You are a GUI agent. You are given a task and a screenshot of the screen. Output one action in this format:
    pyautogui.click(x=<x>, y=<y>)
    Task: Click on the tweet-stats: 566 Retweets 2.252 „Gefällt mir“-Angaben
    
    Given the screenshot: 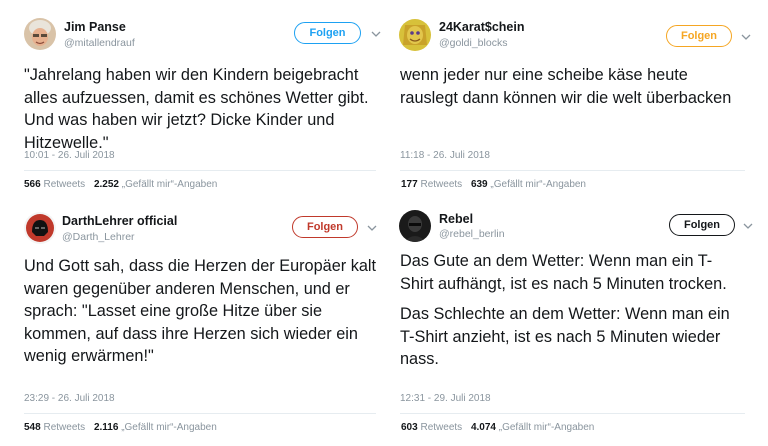 What is the action you would take?
    pyautogui.click(x=123, y=184)
    